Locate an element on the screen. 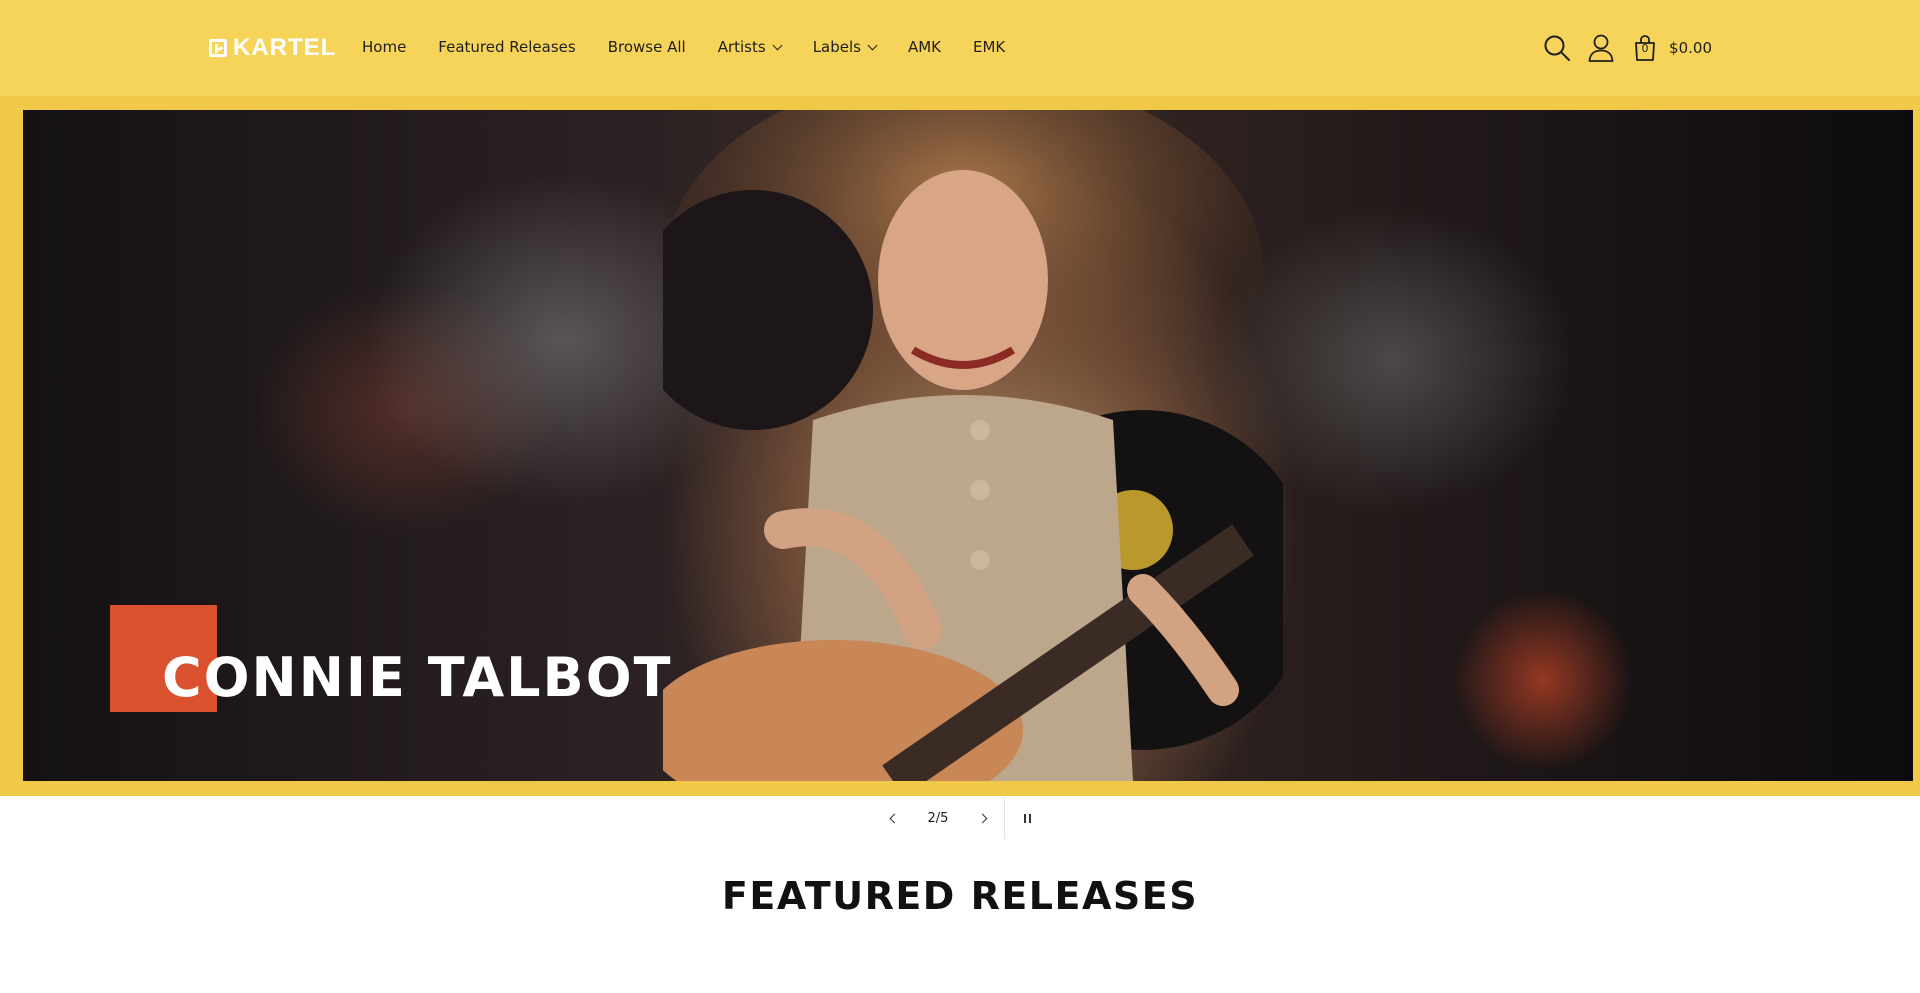 The image size is (1920, 993). nav-label: Artists is located at coordinates (741, 47).